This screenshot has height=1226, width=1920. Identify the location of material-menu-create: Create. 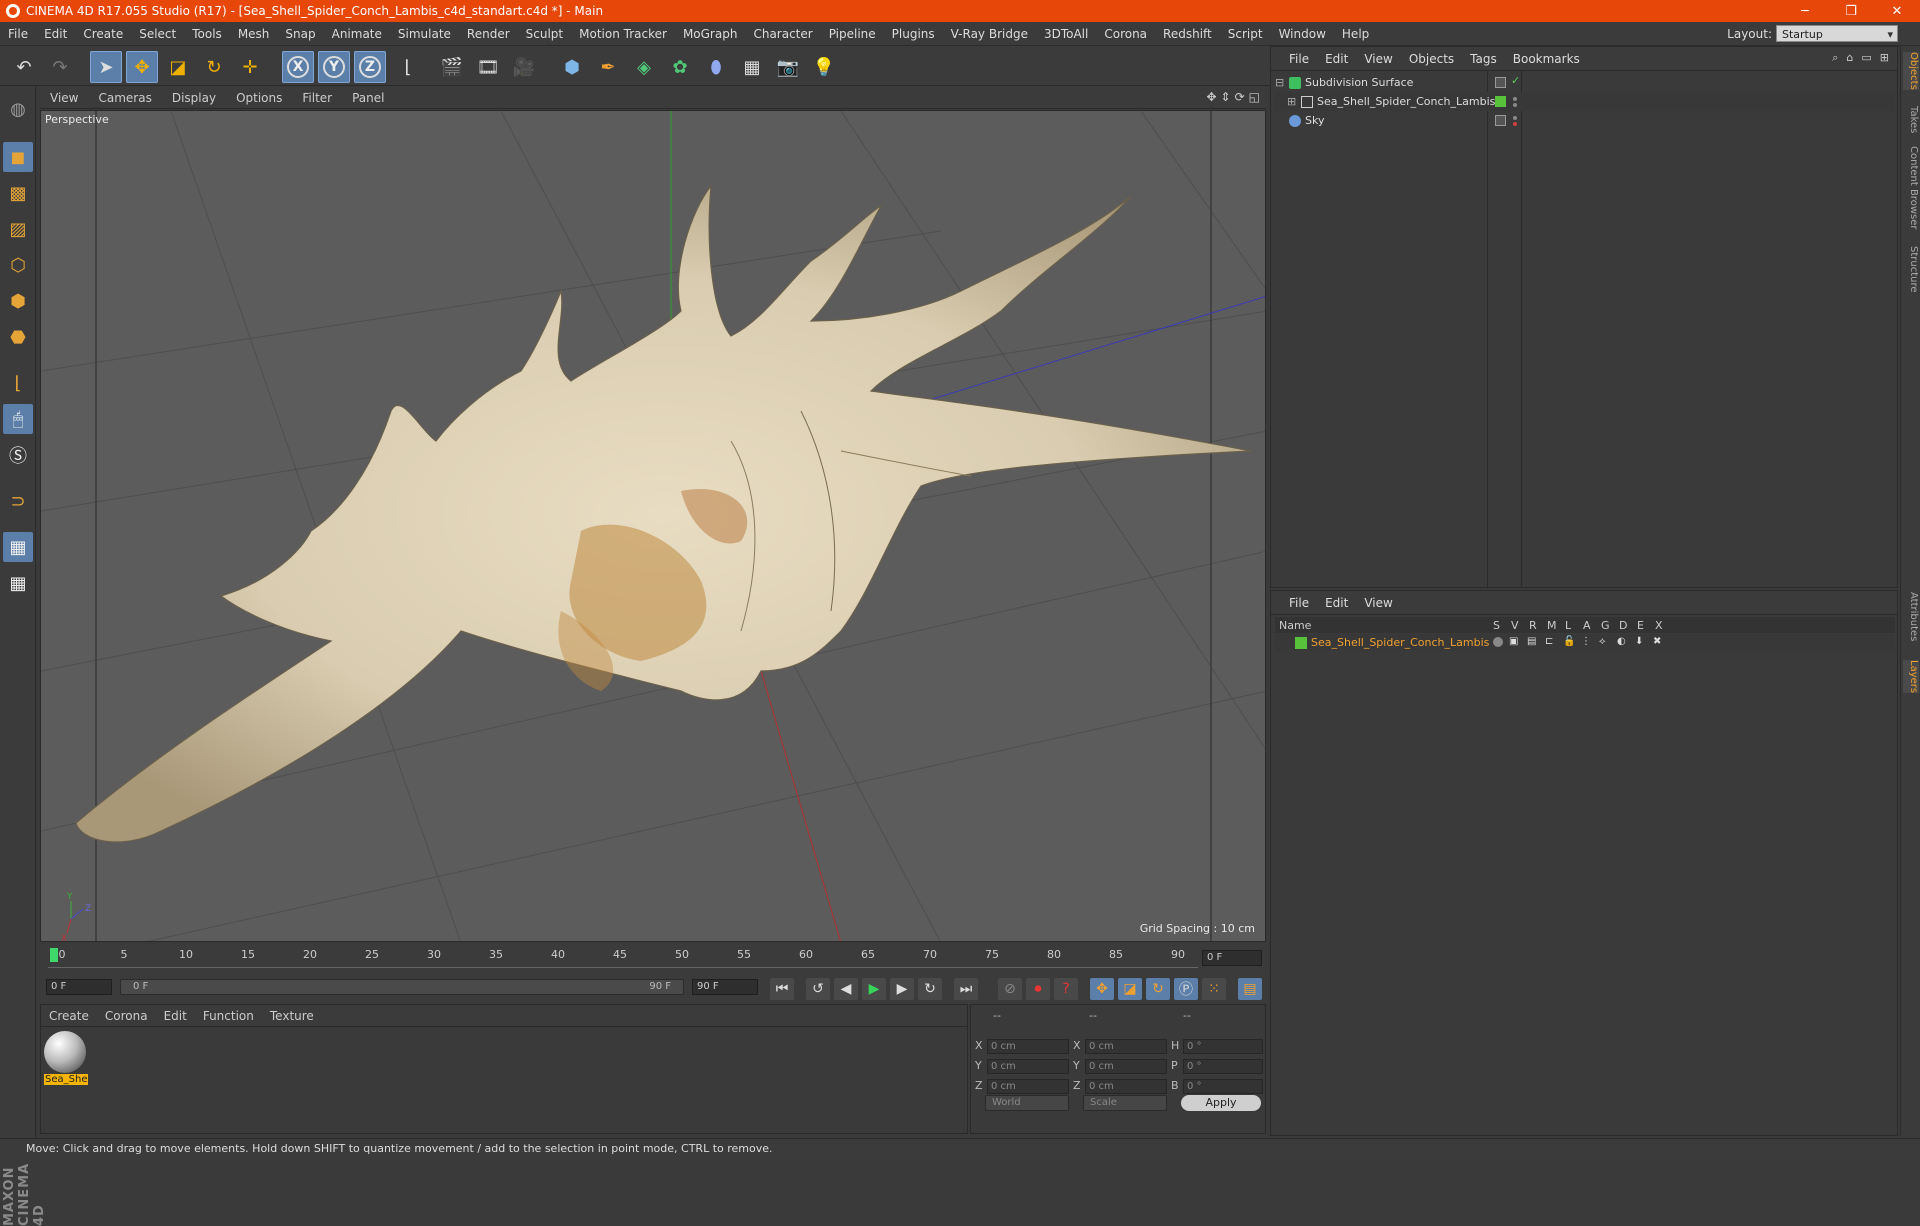
(69, 1016).